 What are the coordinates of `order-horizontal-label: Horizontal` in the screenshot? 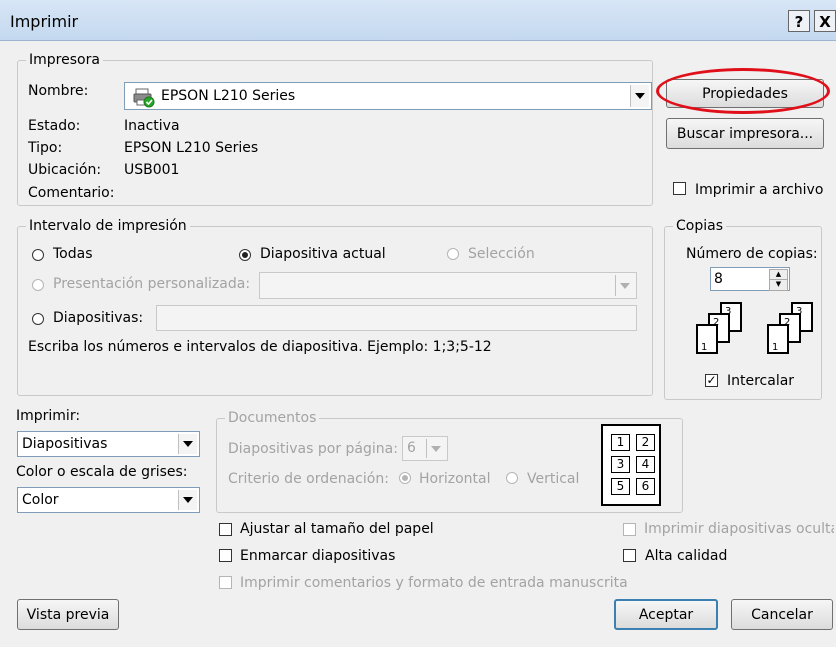 It's located at (455, 479).